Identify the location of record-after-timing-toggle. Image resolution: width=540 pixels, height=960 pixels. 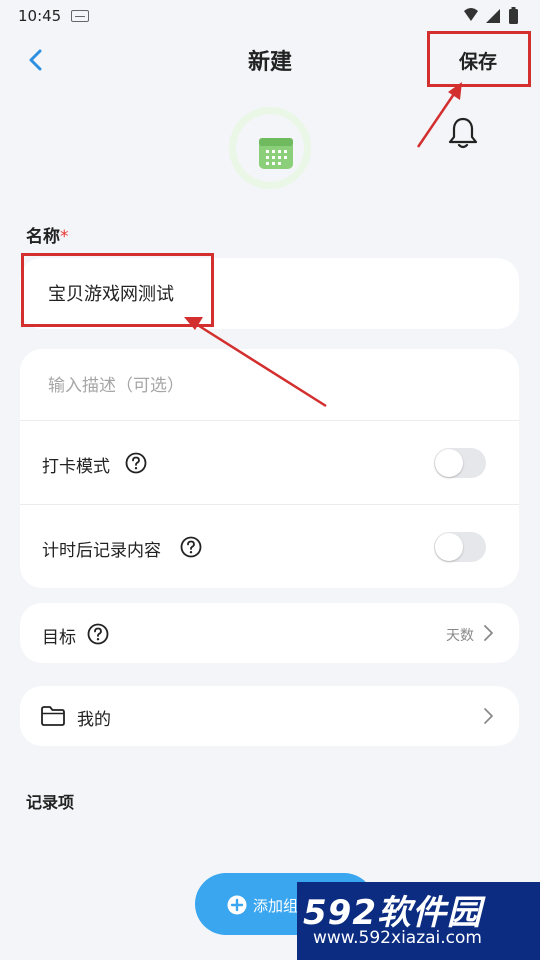
(460, 547).